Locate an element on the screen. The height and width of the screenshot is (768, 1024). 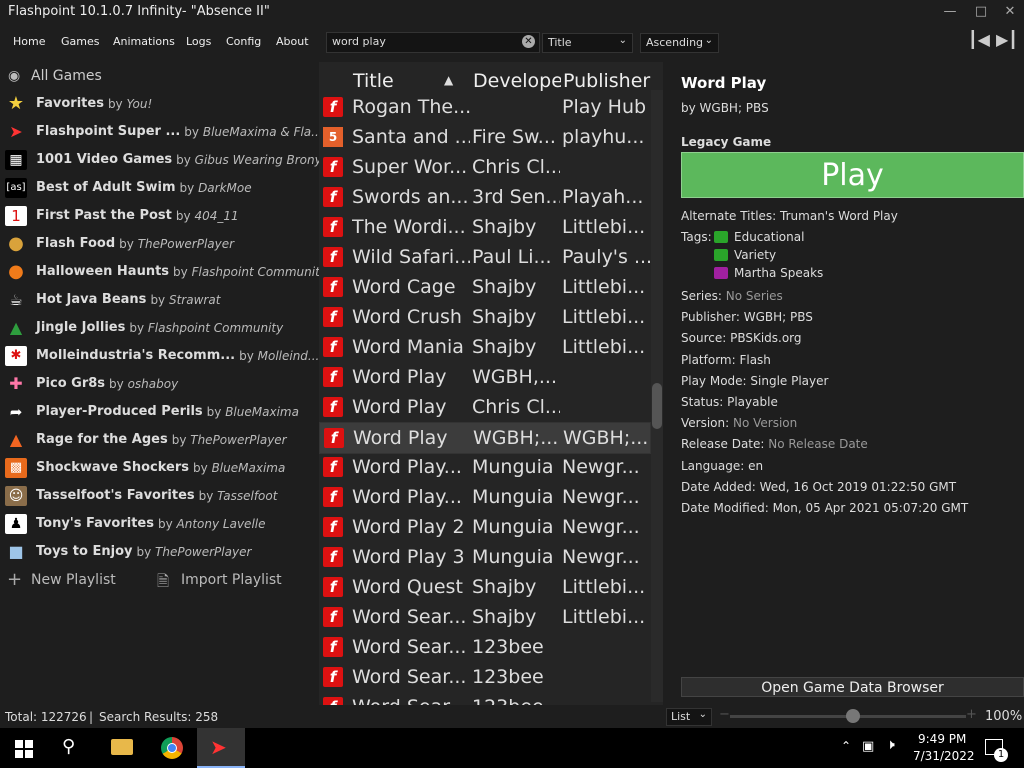
clear-search-icon: ✕ is located at coordinates (528, 41).